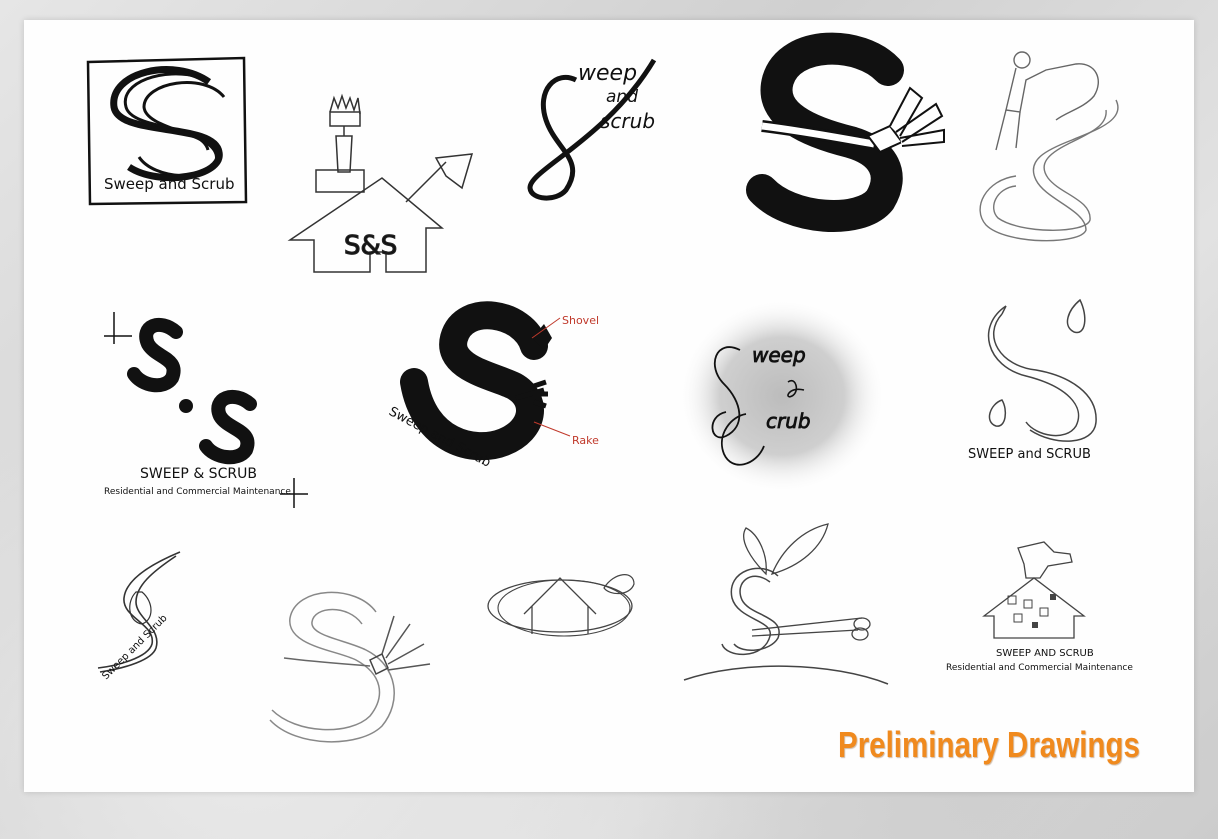 Image resolution: width=1218 pixels, height=839 pixels. What do you see at coordinates (596, 127) in the screenshot?
I see `sketch-script-s: weep and scrub` at bounding box center [596, 127].